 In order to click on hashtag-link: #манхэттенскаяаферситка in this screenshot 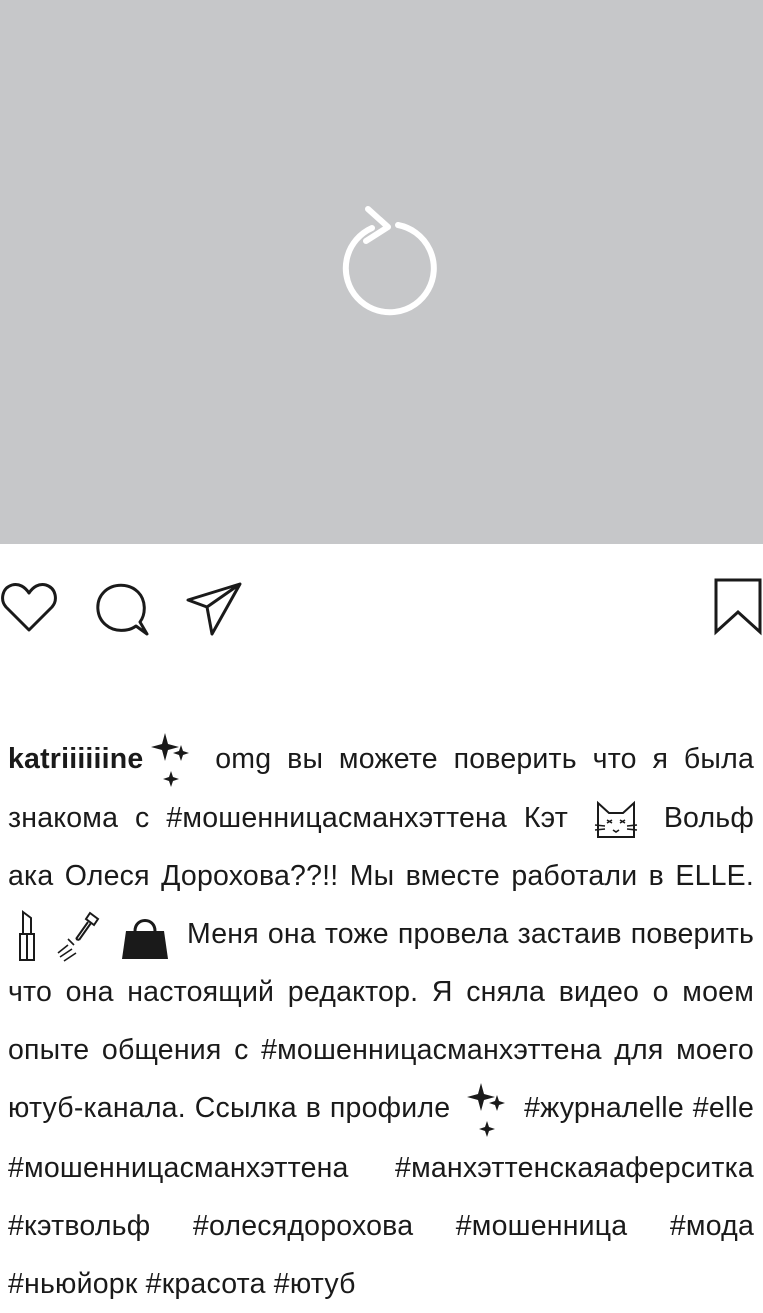, I will do `click(574, 1168)`.